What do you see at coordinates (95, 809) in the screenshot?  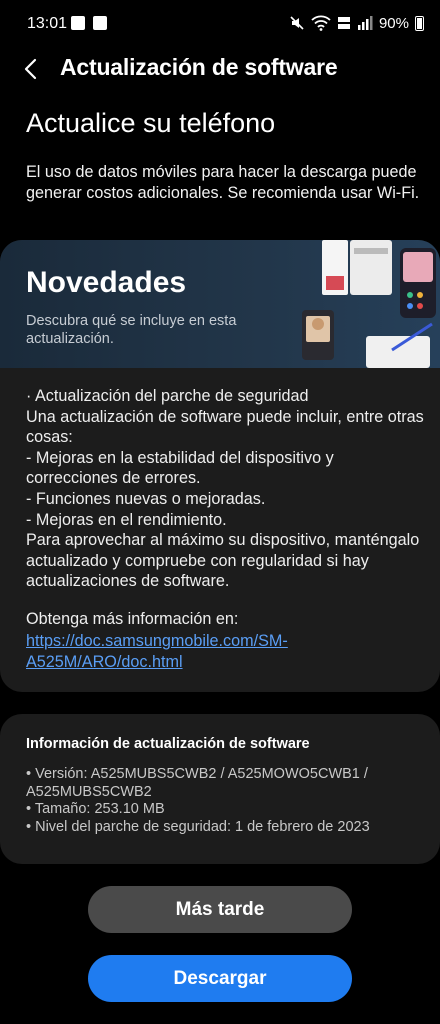 I see `size-item: • Tamaño: 253.10 MB` at bounding box center [95, 809].